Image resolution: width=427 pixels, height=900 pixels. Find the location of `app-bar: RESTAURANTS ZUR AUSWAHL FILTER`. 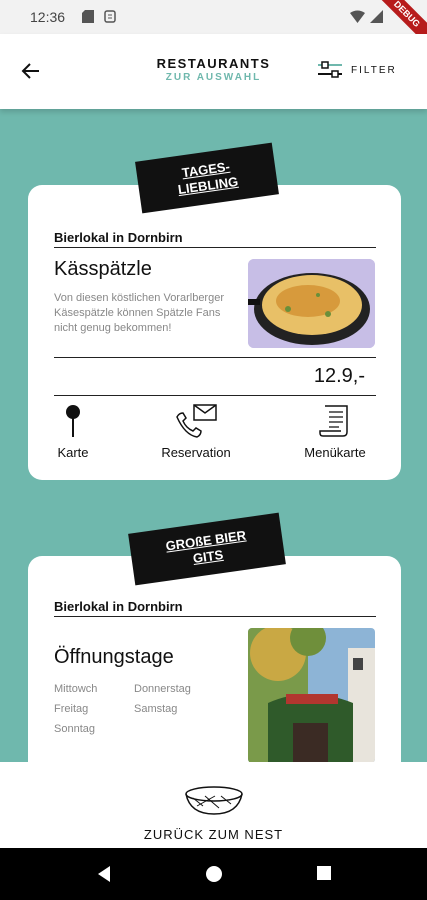

app-bar: RESTAURANTS ZUR AUSWAHL FILTER is located at coordinates (213, 71).